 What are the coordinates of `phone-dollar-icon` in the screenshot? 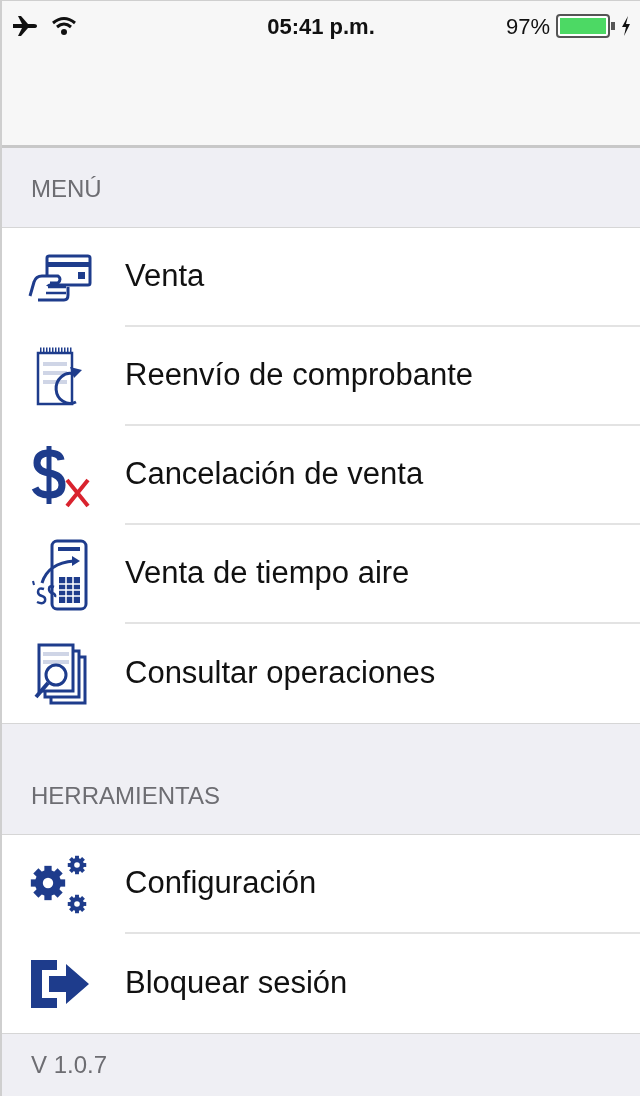 It's located at (60, 574).